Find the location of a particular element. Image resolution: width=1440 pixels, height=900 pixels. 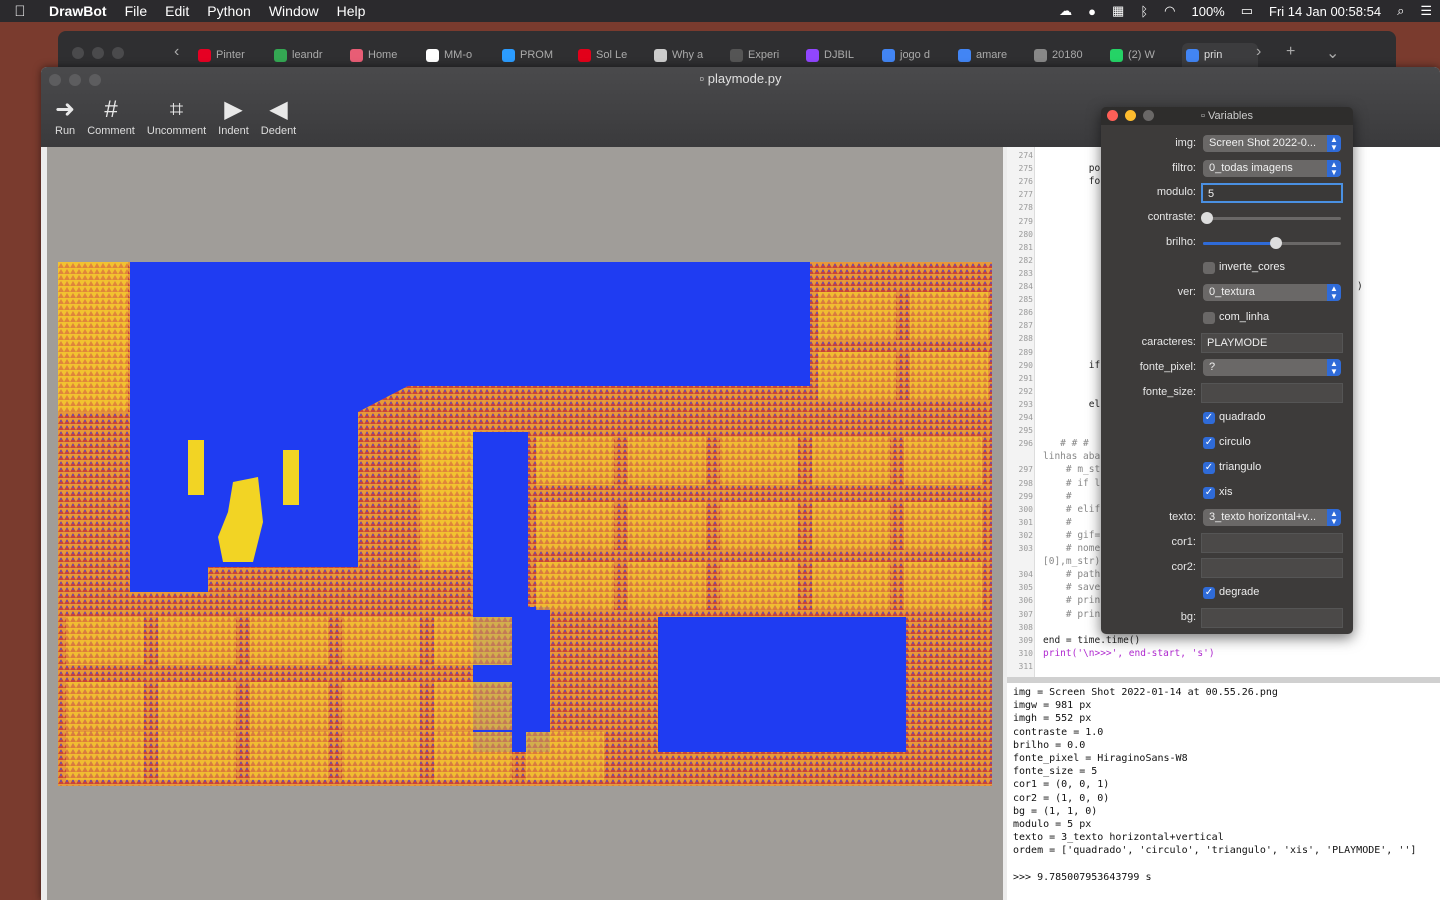

zoom-icon is located at coordinates (1148, 115).